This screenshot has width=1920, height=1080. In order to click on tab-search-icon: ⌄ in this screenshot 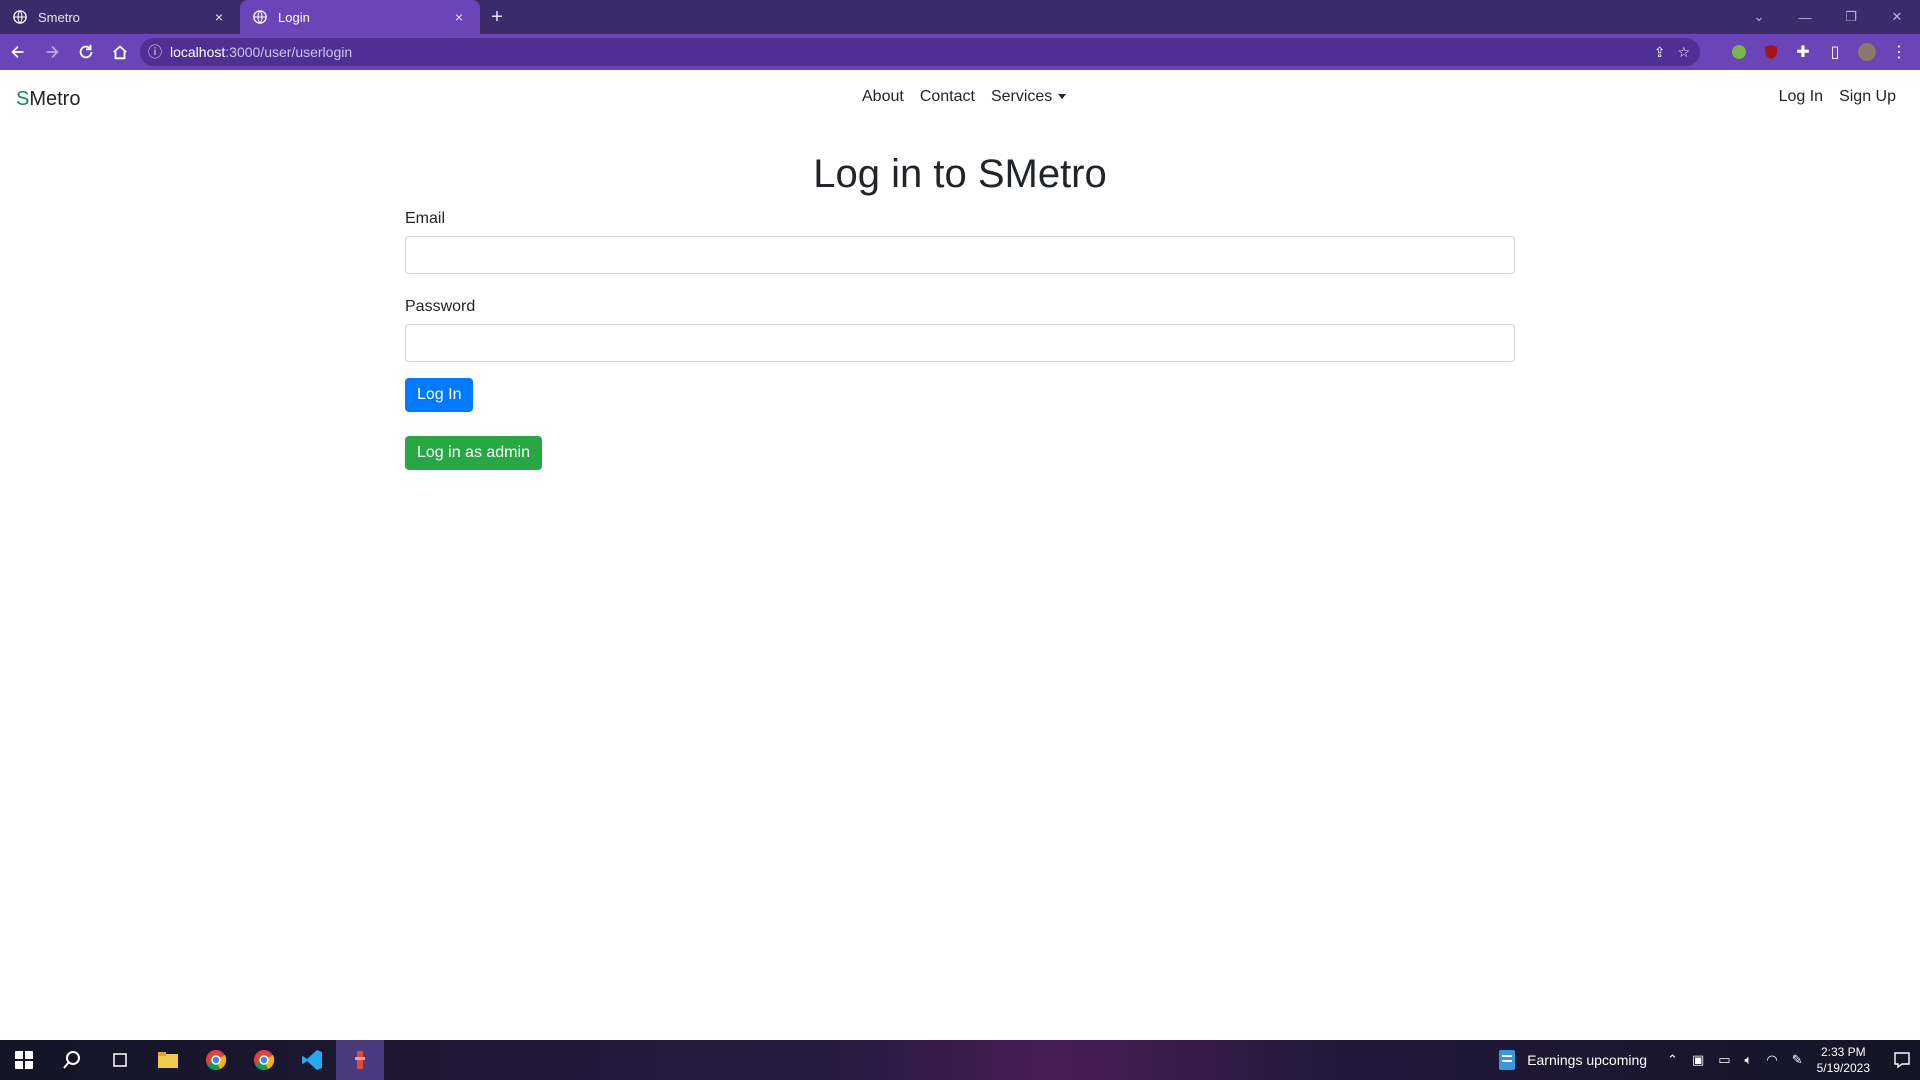, I will do `click(1759, 17)`.